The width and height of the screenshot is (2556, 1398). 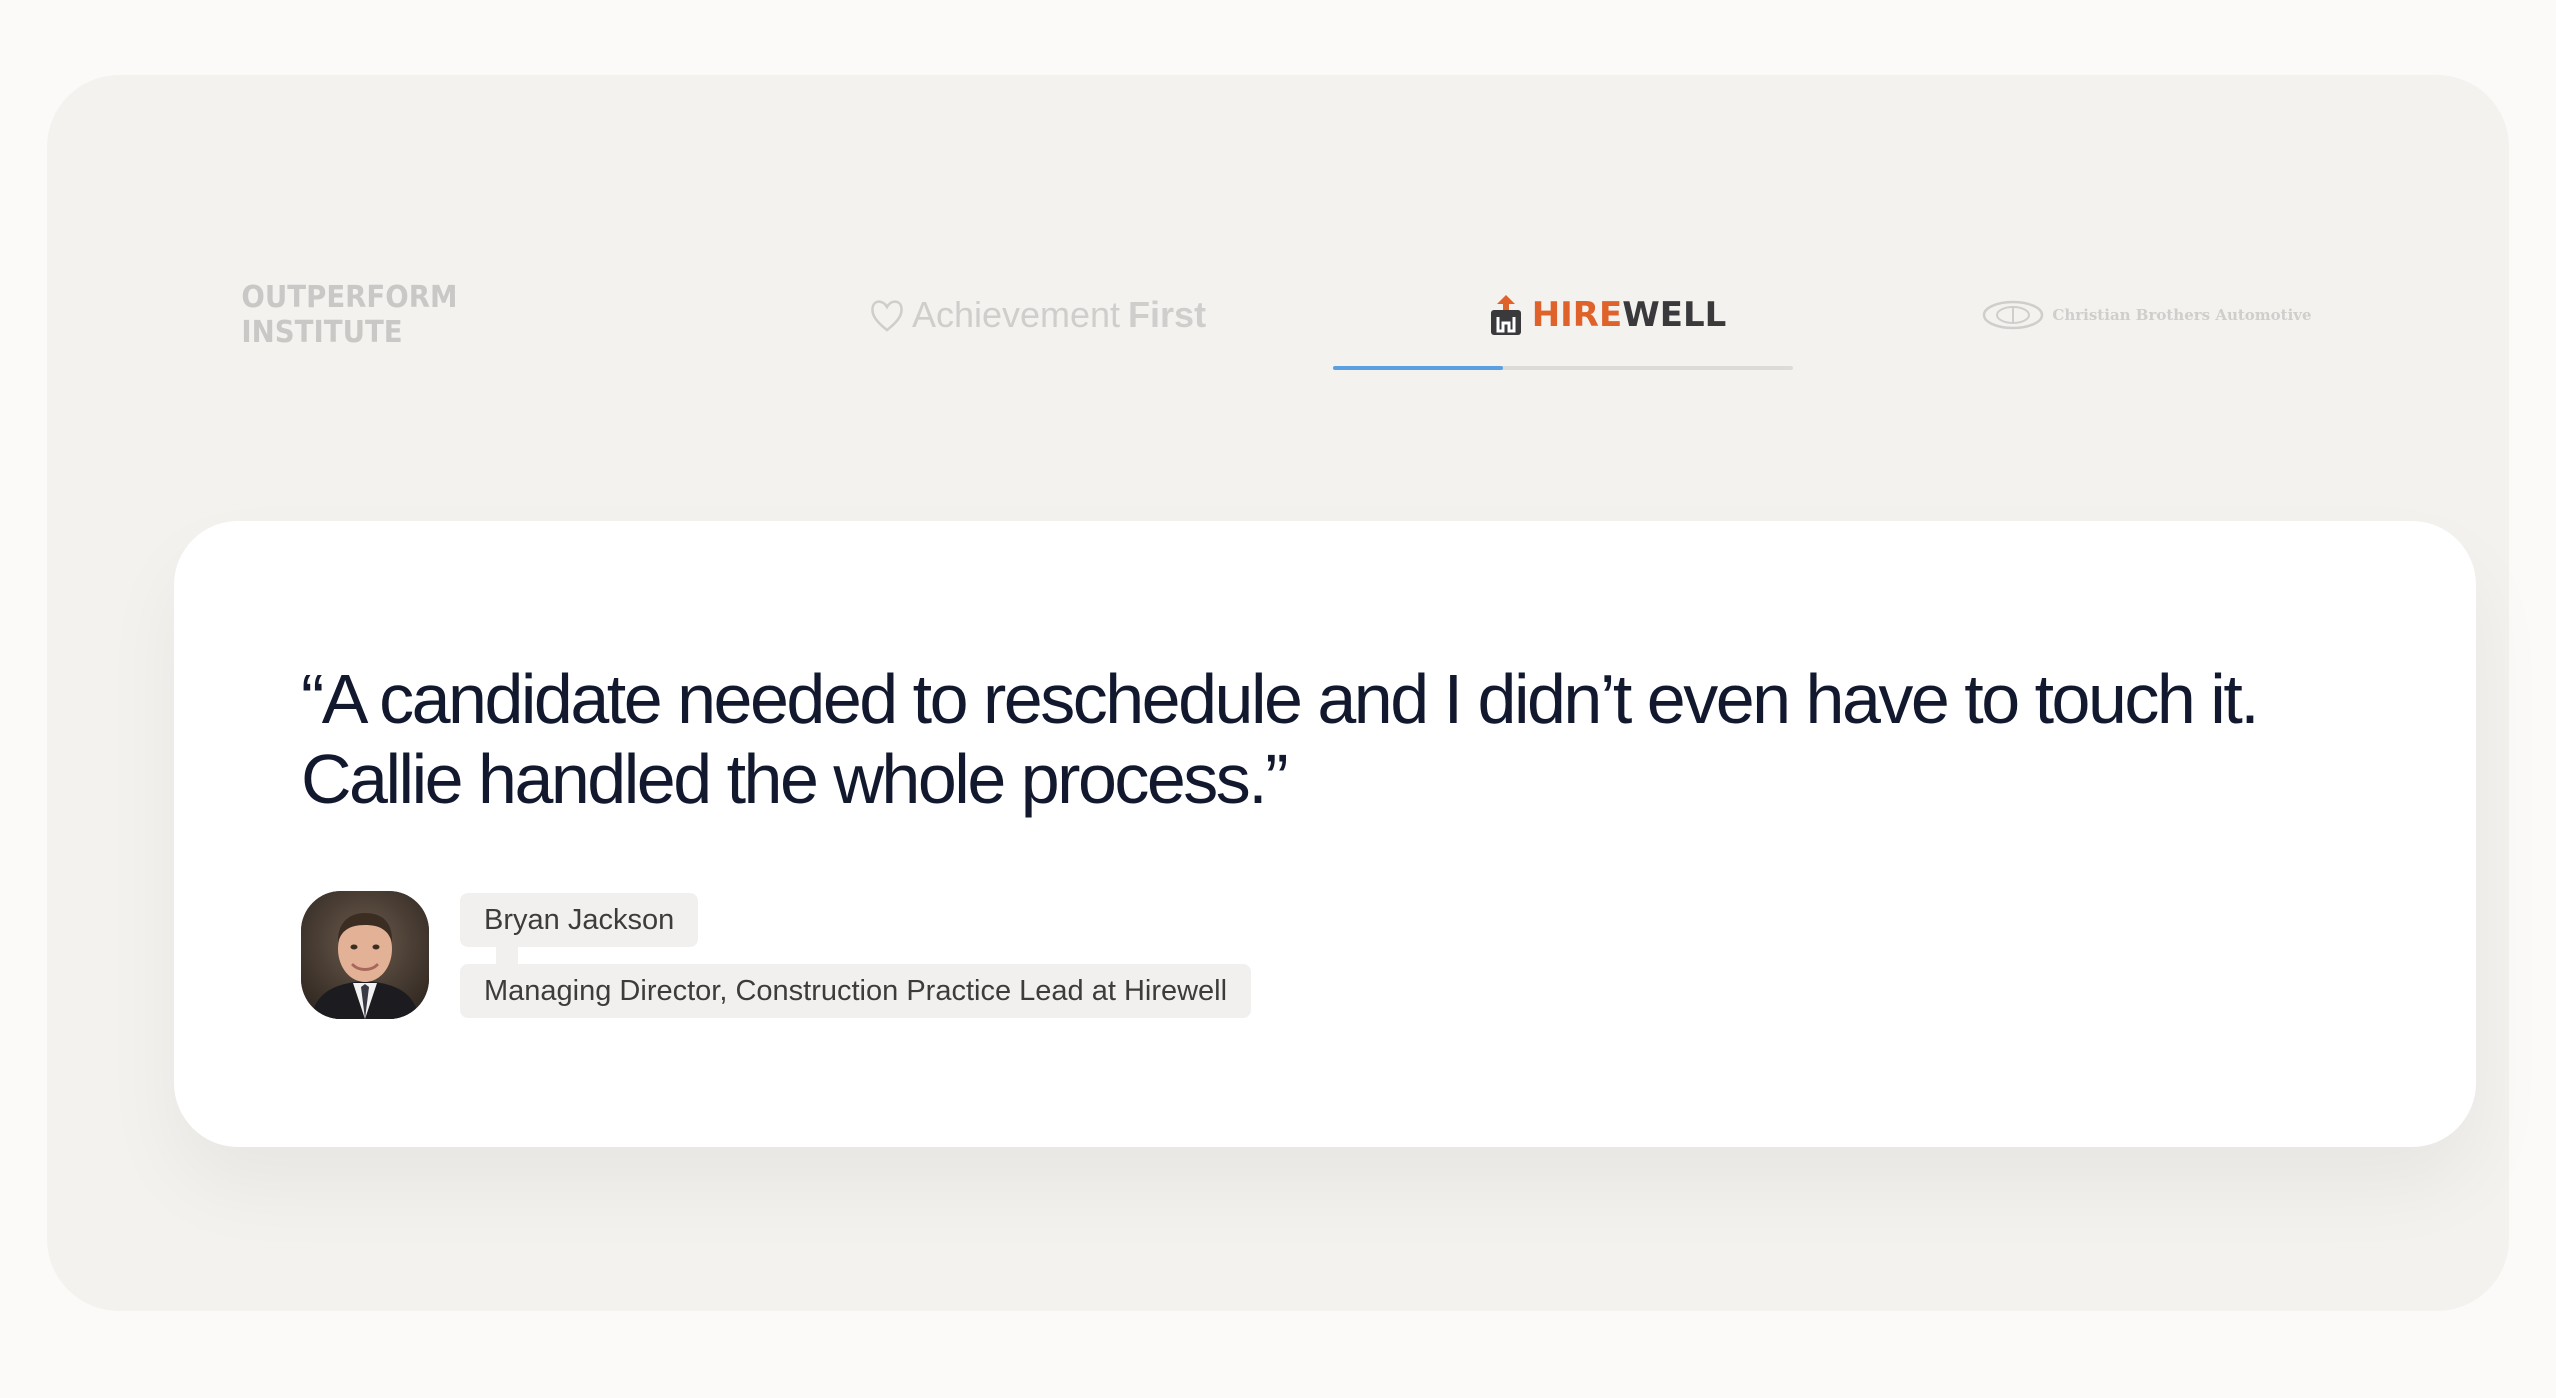 What do you see at coordinates (349, 315) in the screenshot?
I see `outperform-institute-logo-text: OUTPERFORM INSTITUTE` at bounding box center [349, 315].